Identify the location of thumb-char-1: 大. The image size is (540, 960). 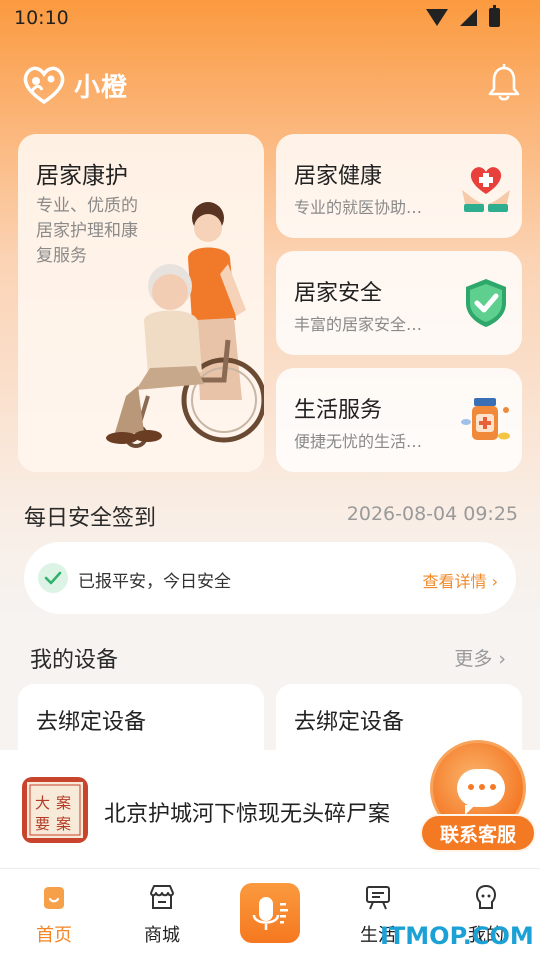
(42, 803).